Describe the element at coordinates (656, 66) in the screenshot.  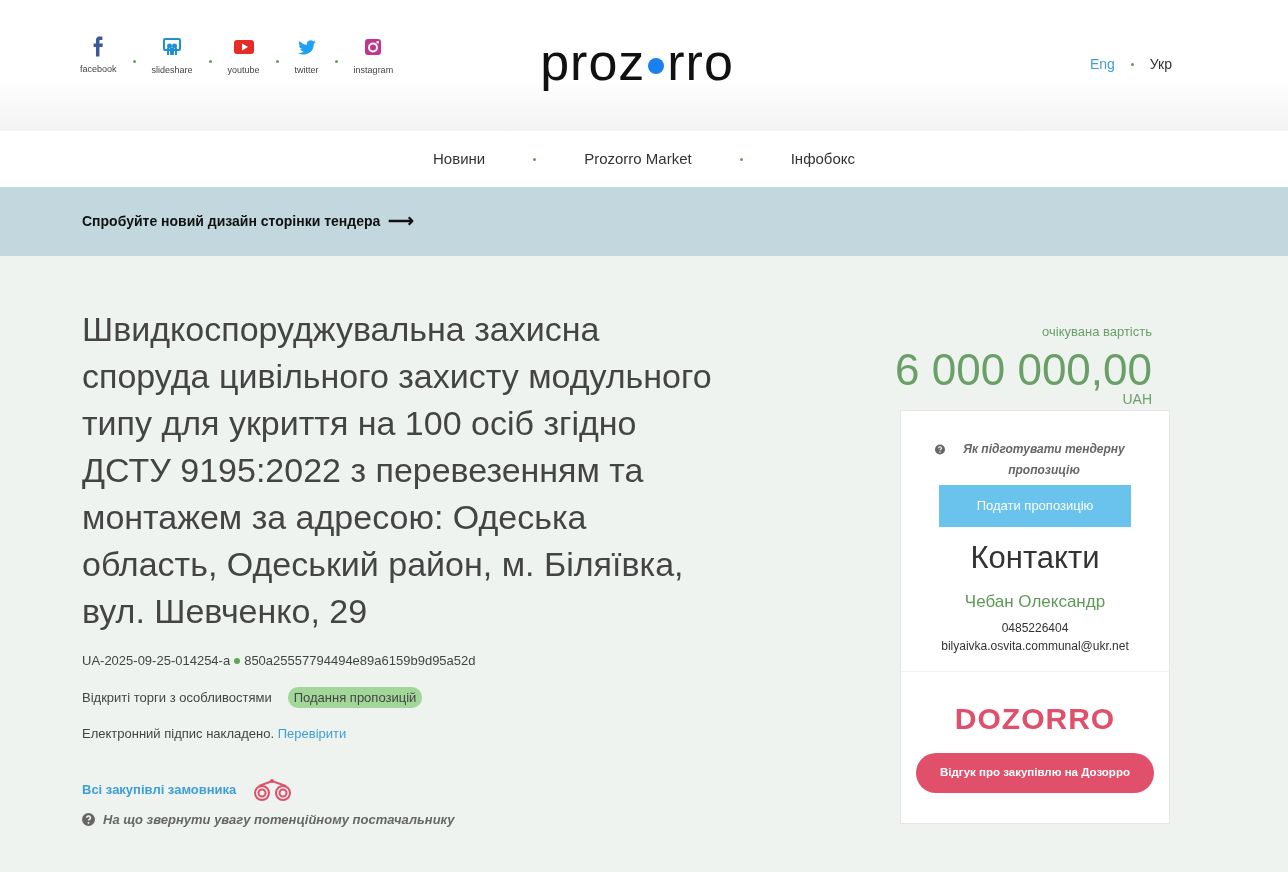
I see `logo-dot-icon` at that location.